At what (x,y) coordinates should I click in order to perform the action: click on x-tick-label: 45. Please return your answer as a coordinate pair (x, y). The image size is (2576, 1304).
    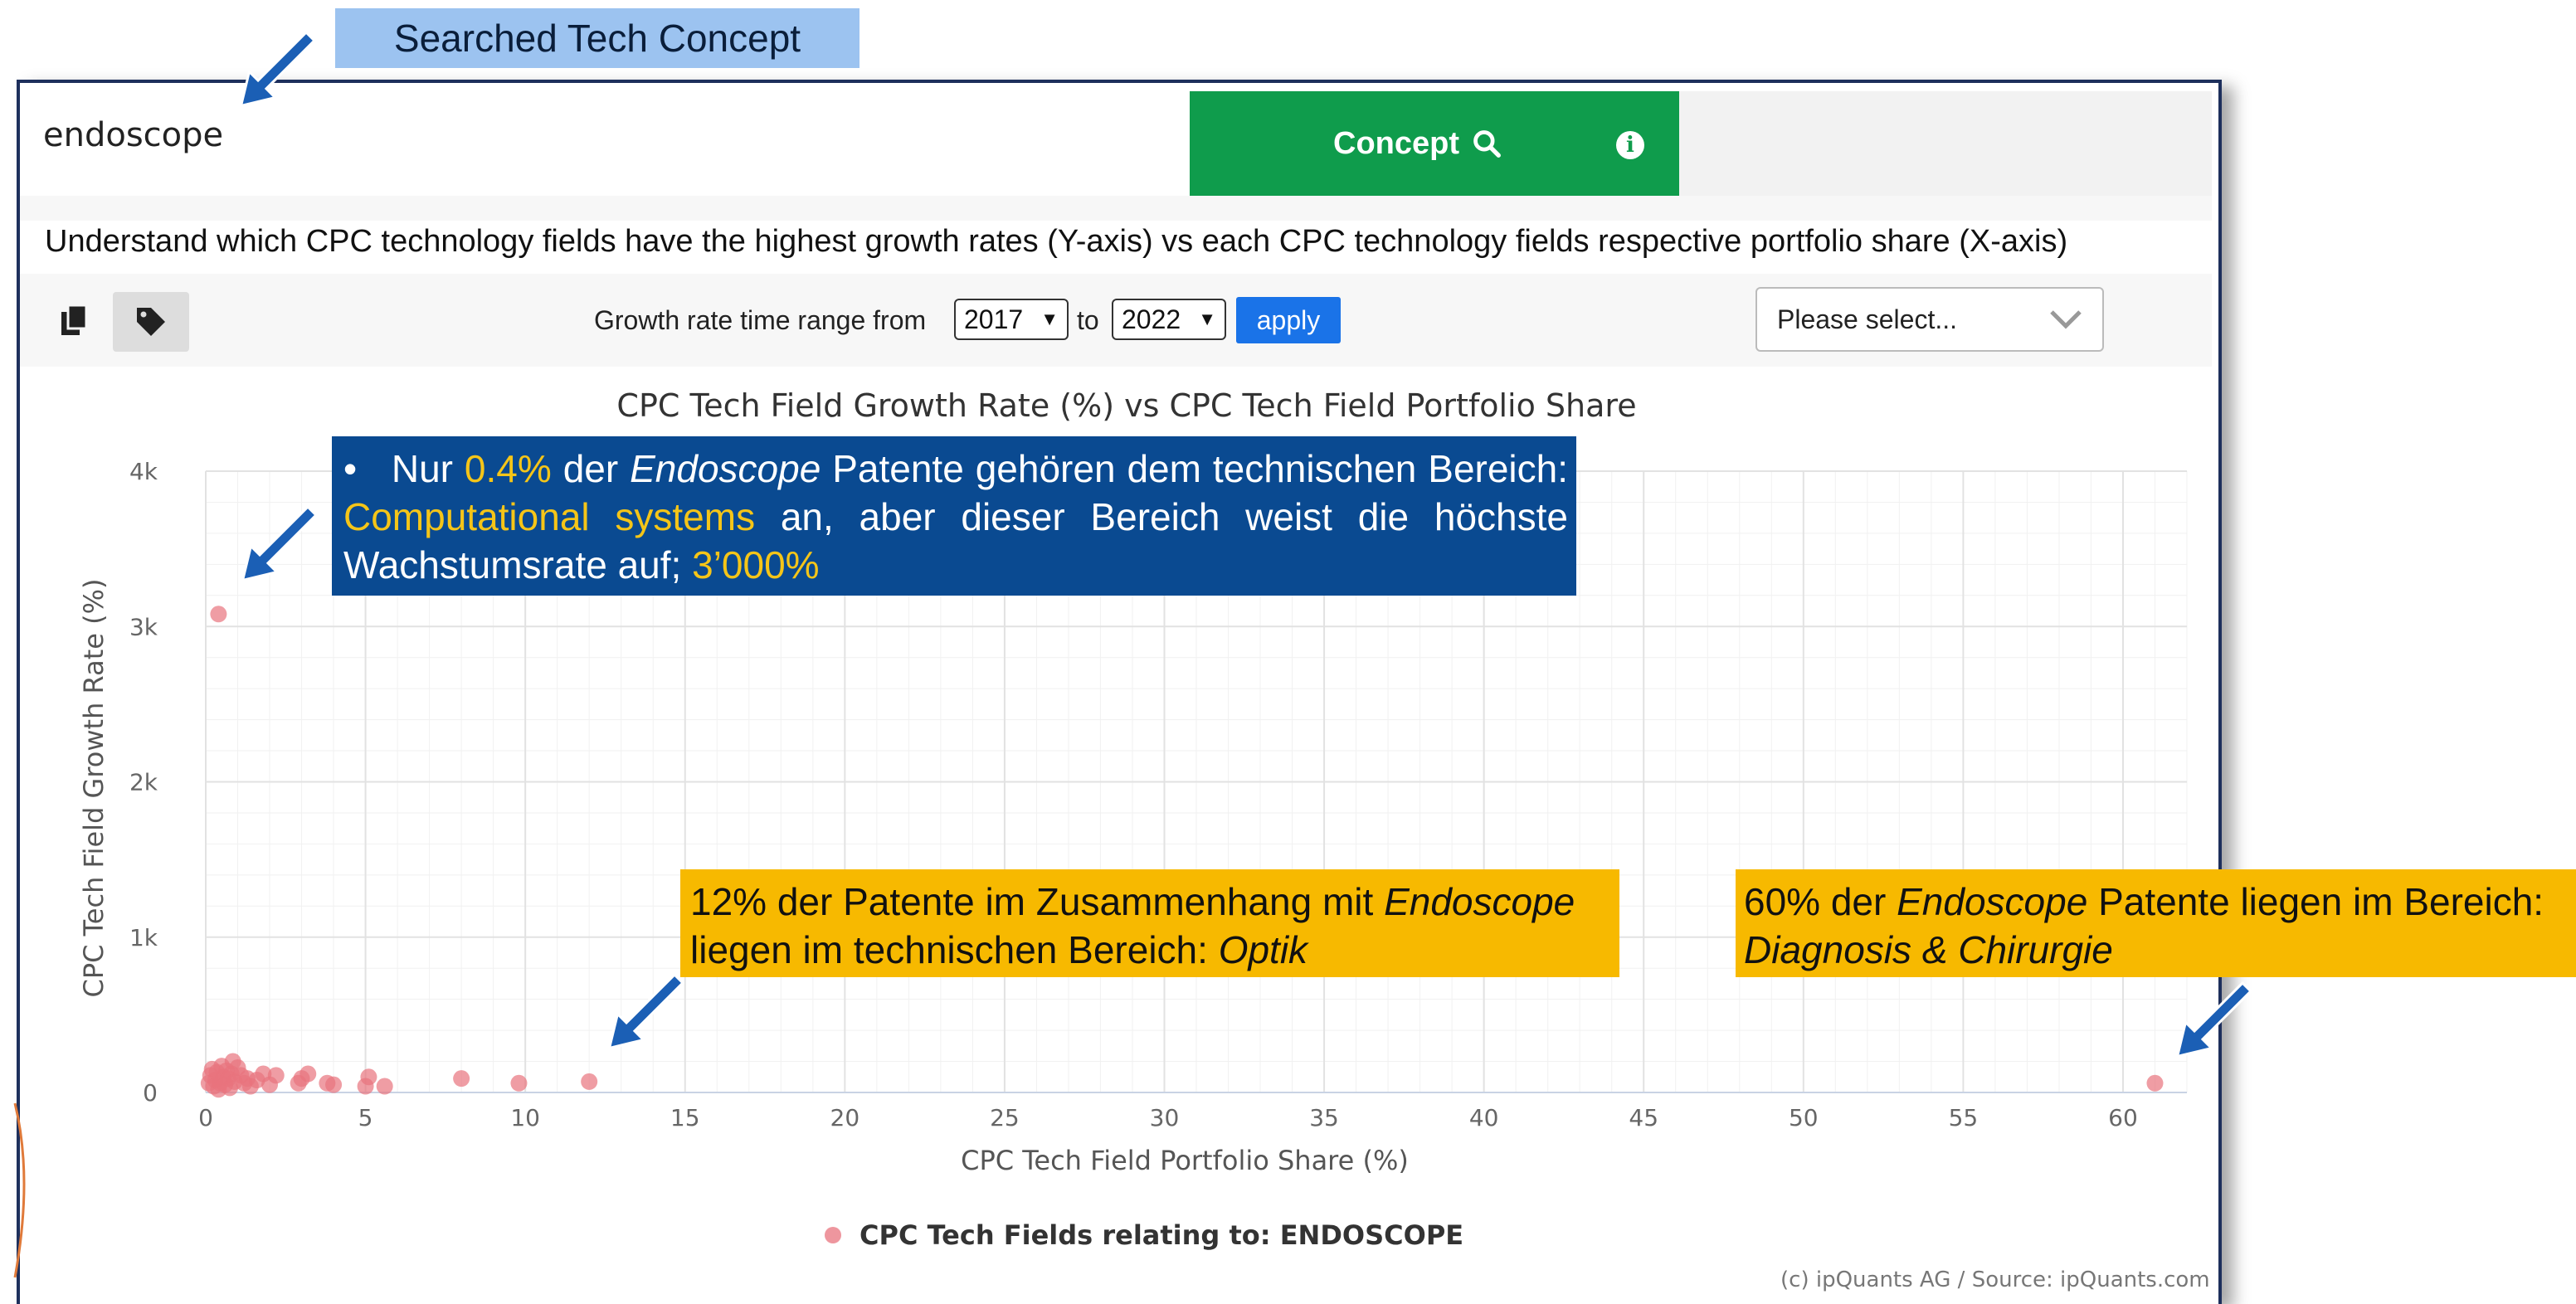
    Looking at the image, I should click on (1643, 1117).